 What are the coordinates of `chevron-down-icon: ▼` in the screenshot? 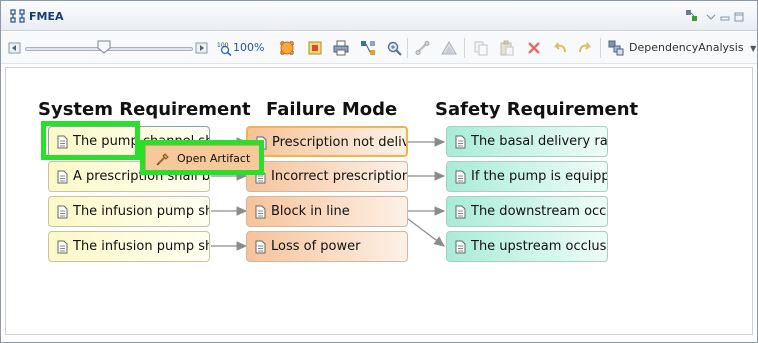 It's located at (753, 48).